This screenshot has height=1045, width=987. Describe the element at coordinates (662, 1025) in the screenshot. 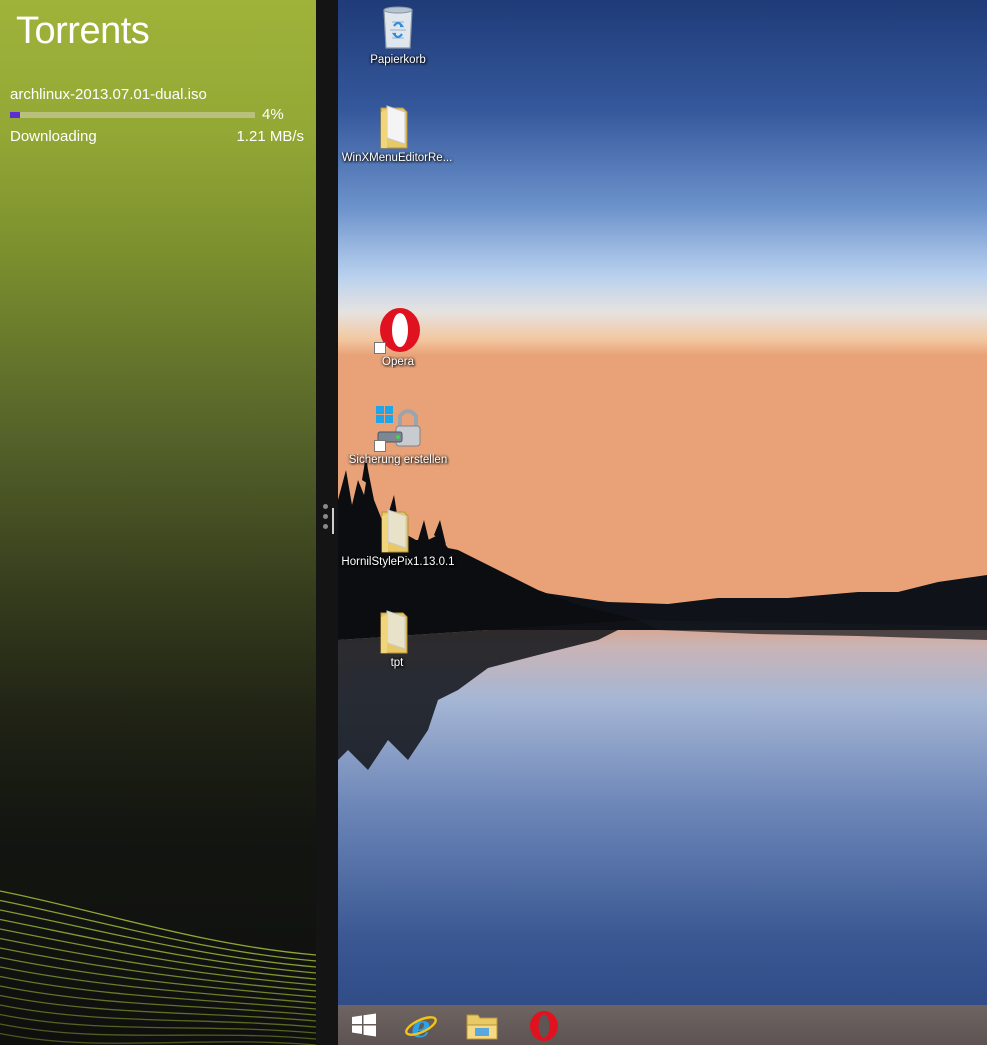

I see `taskbar: e` at that location.